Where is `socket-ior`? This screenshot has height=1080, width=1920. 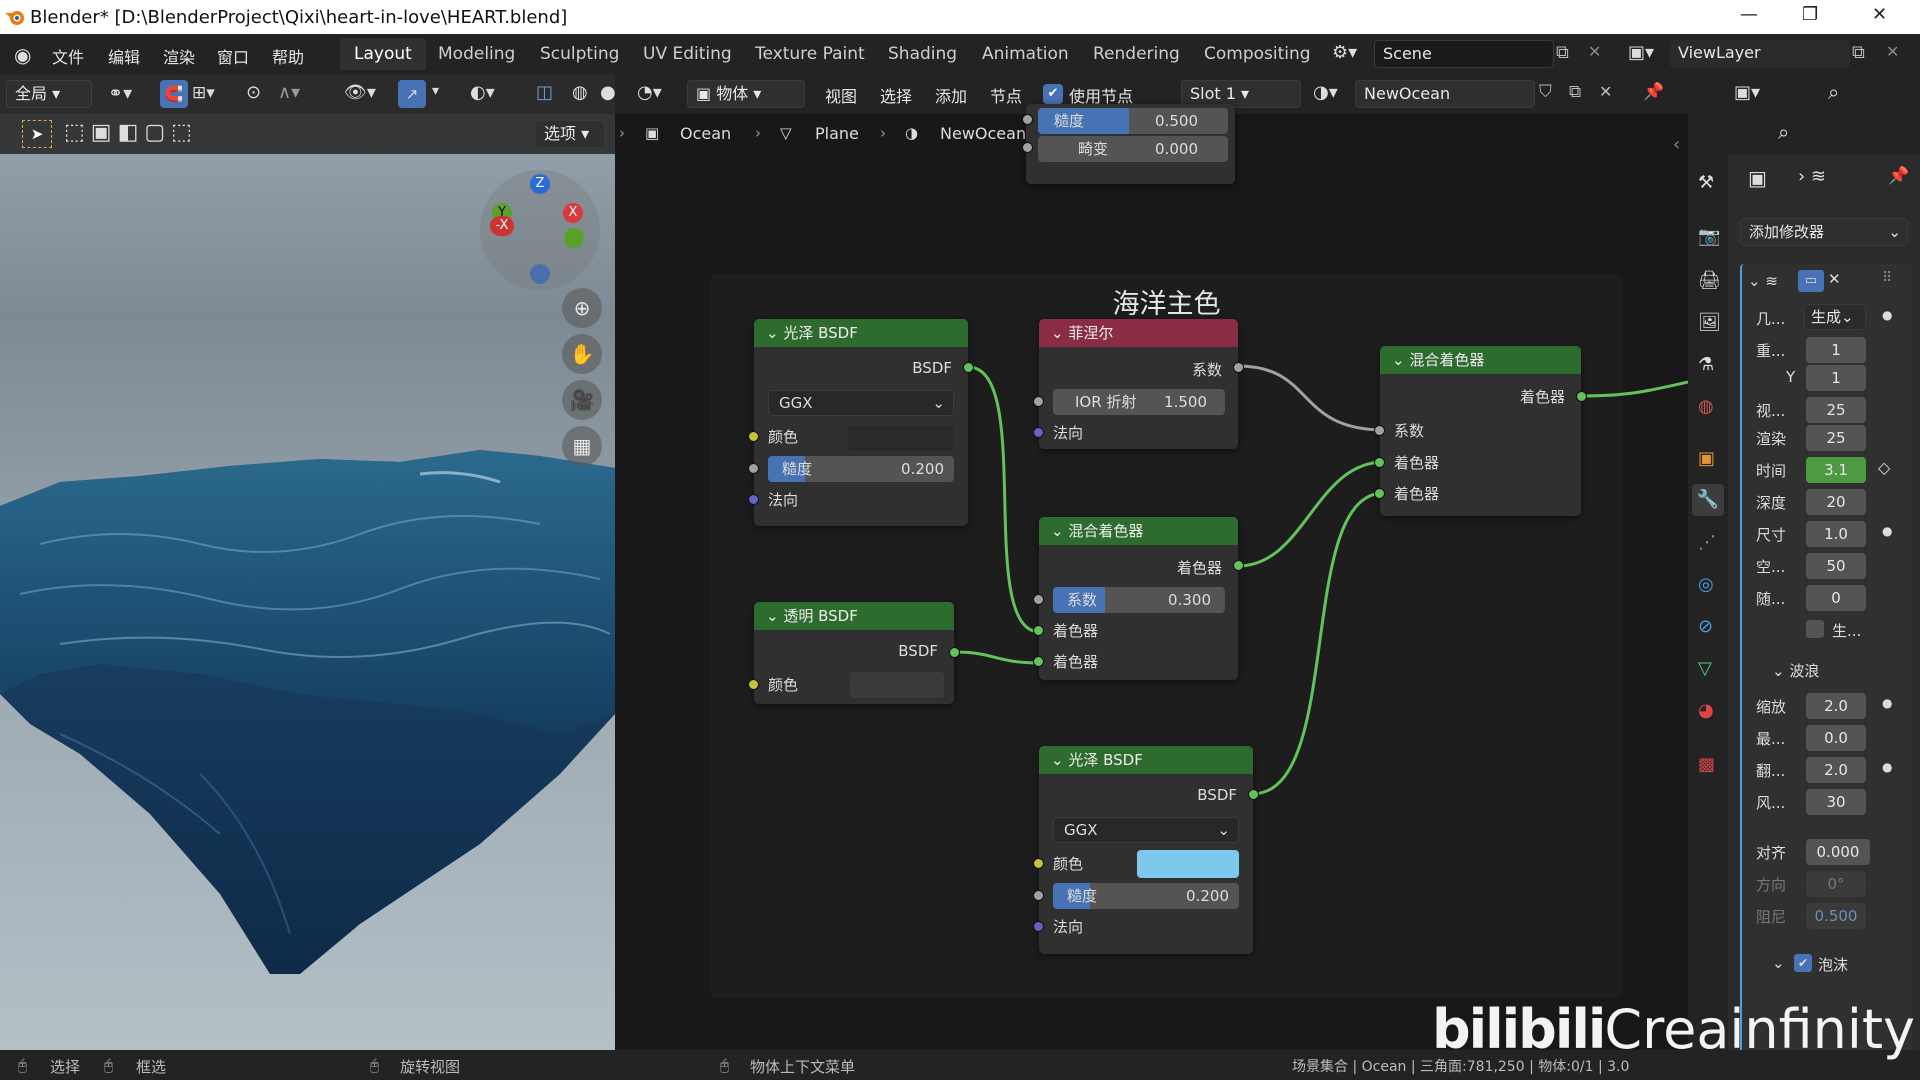
socket-ior is located at coordinates (1038, 401).